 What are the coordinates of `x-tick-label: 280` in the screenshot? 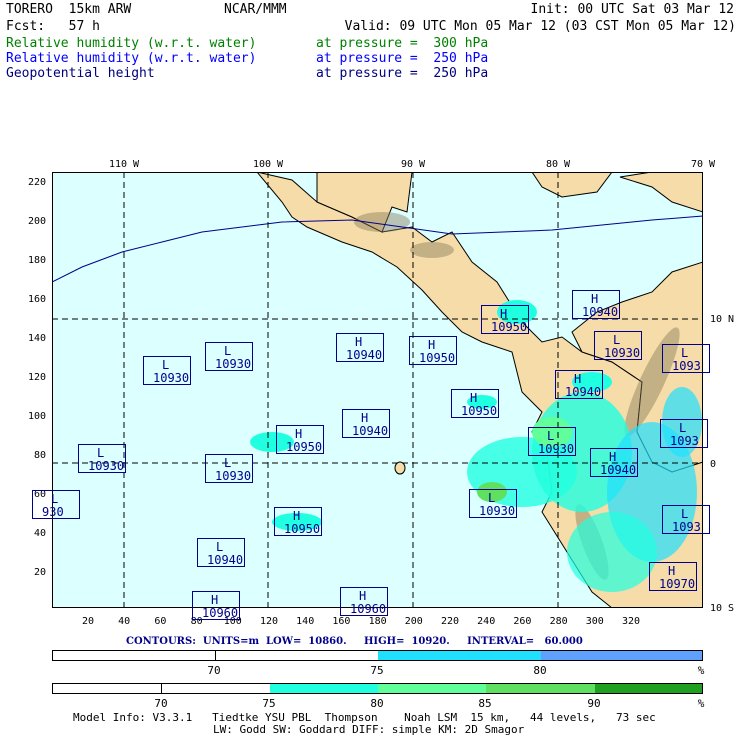 It's located at (558, 621).